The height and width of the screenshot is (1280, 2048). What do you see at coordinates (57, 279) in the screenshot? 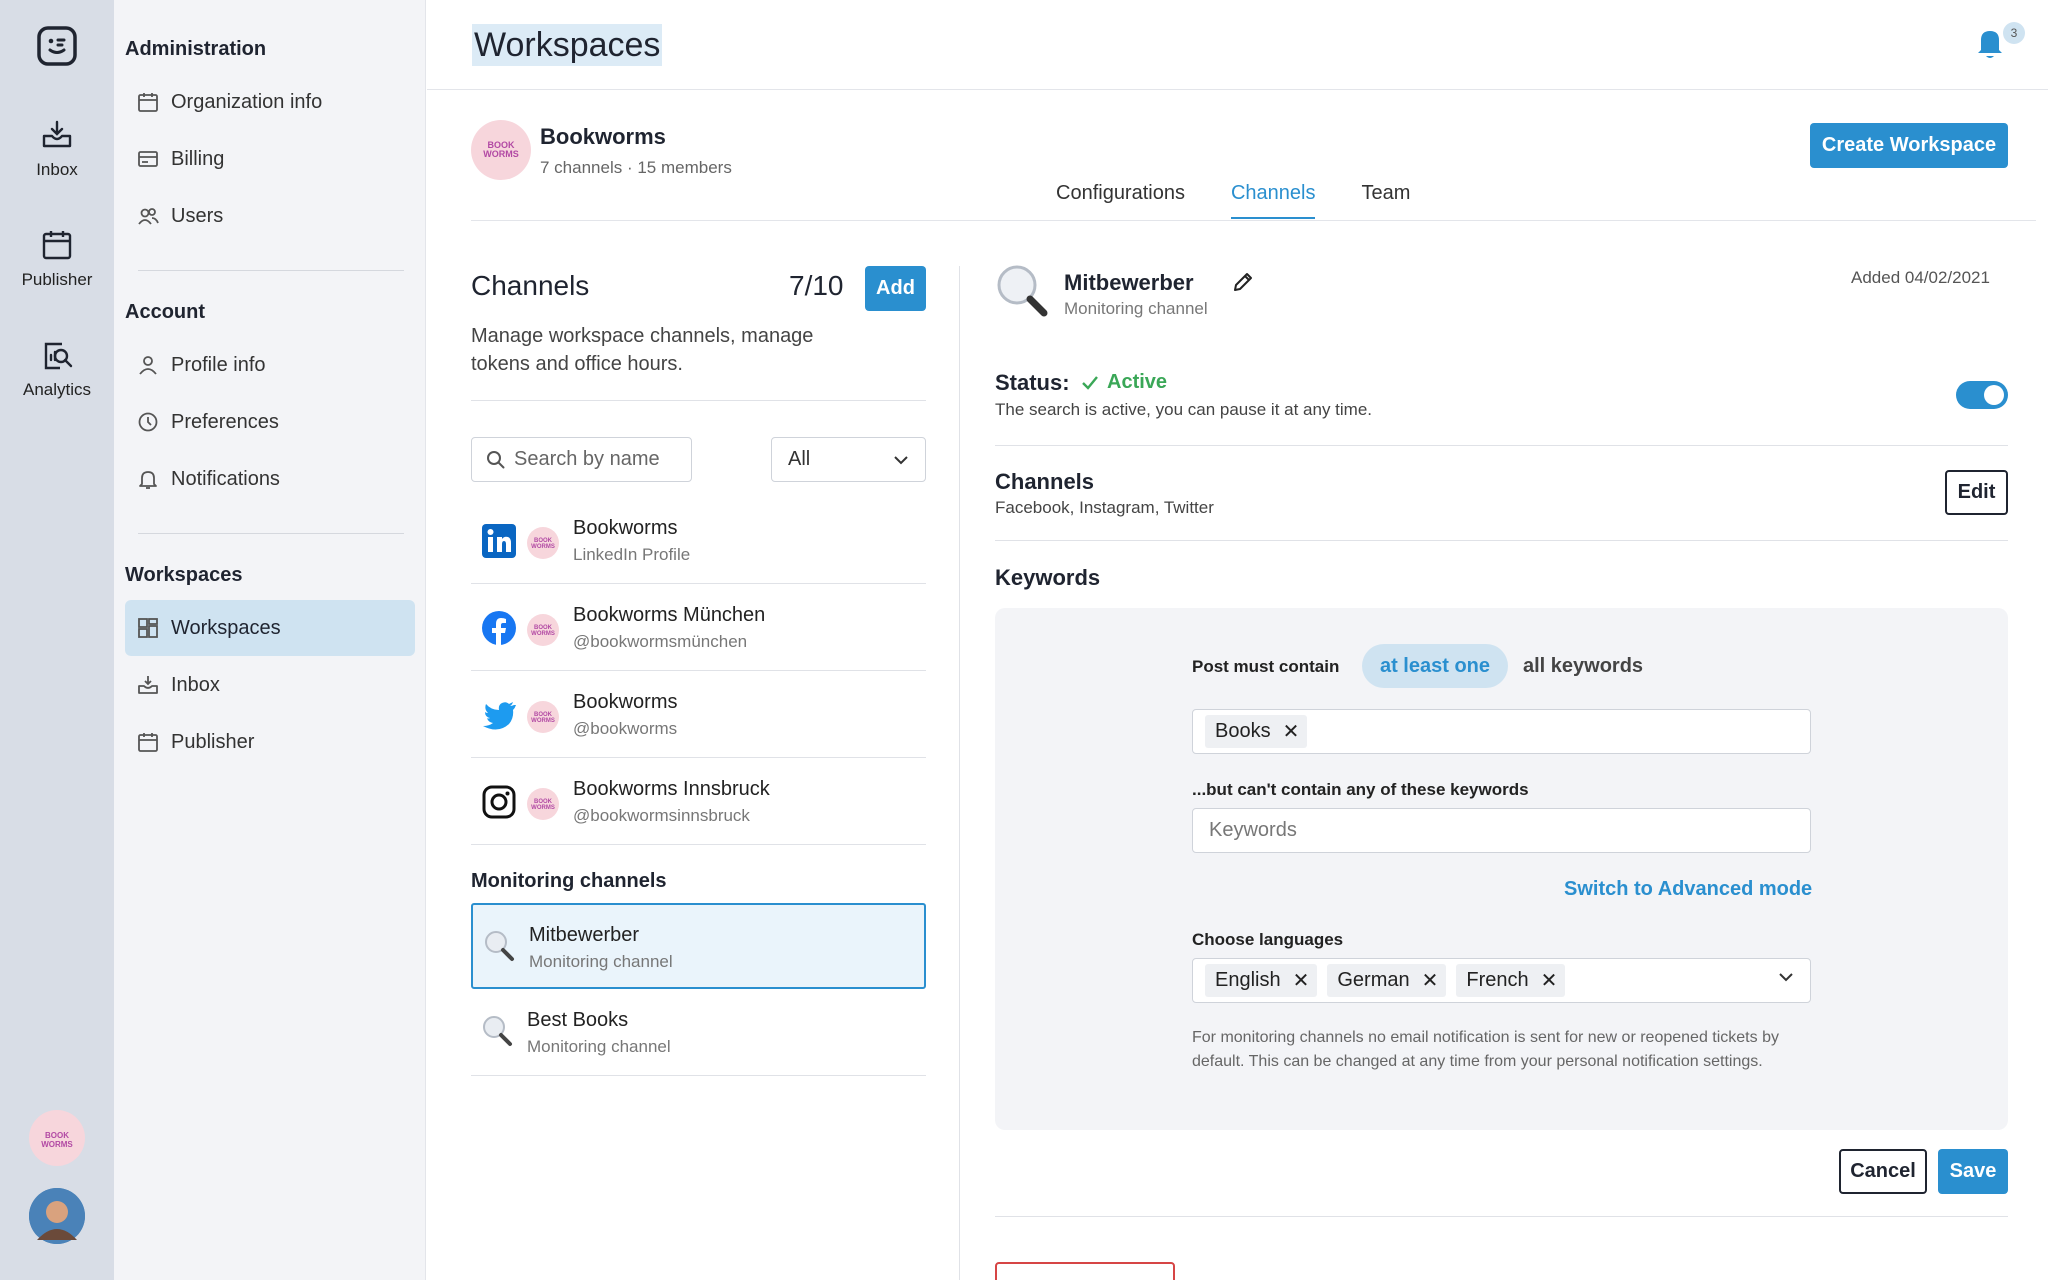
I see `rail-publisher-label: Publisher` at bounding box center [57, 279].